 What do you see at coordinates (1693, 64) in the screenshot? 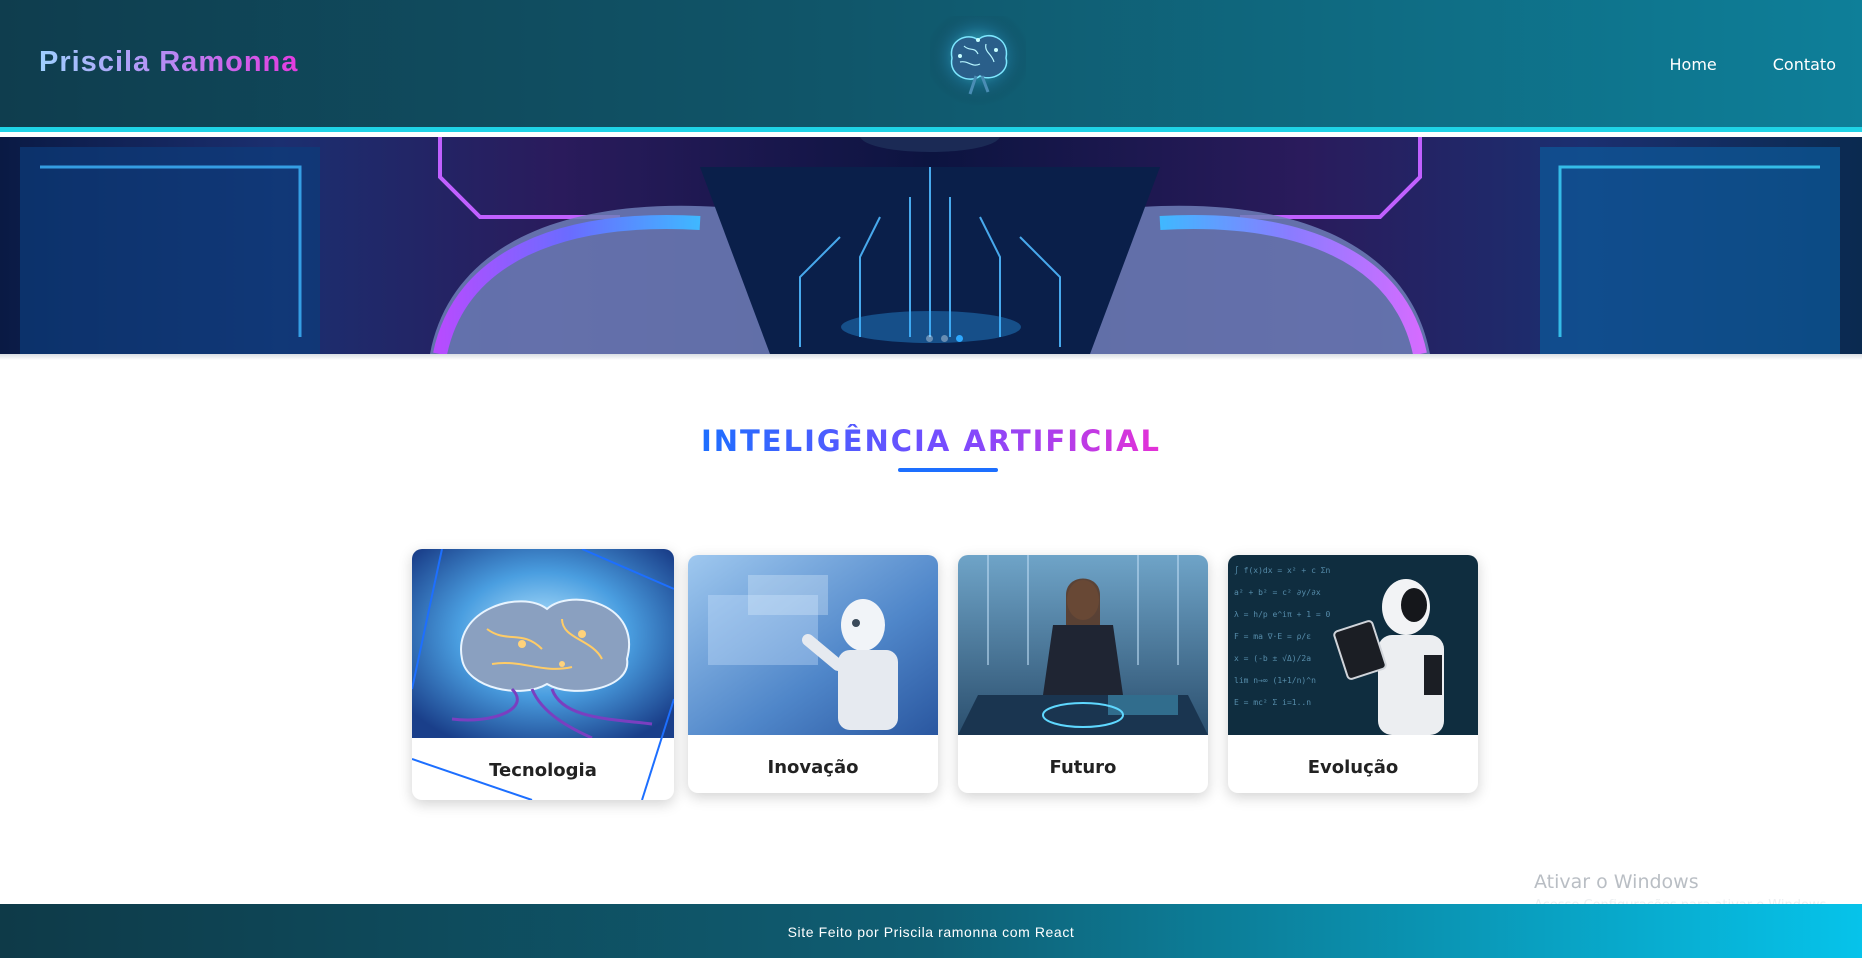
I see `nav-home-link: Home` at bounding box center [1693, 64].